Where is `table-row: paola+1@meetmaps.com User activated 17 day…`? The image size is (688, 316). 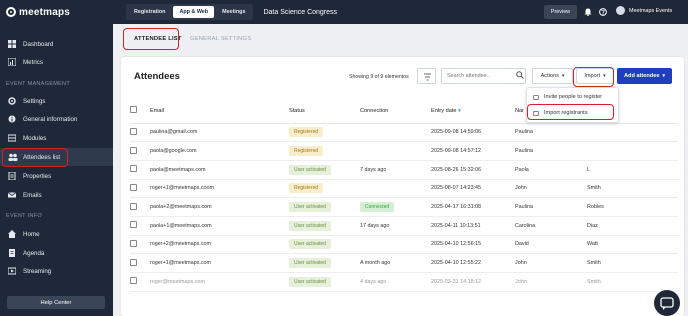
table-row: paola+1@meetmaps.com User activated 17 day… is located at coordinates (404, 226).